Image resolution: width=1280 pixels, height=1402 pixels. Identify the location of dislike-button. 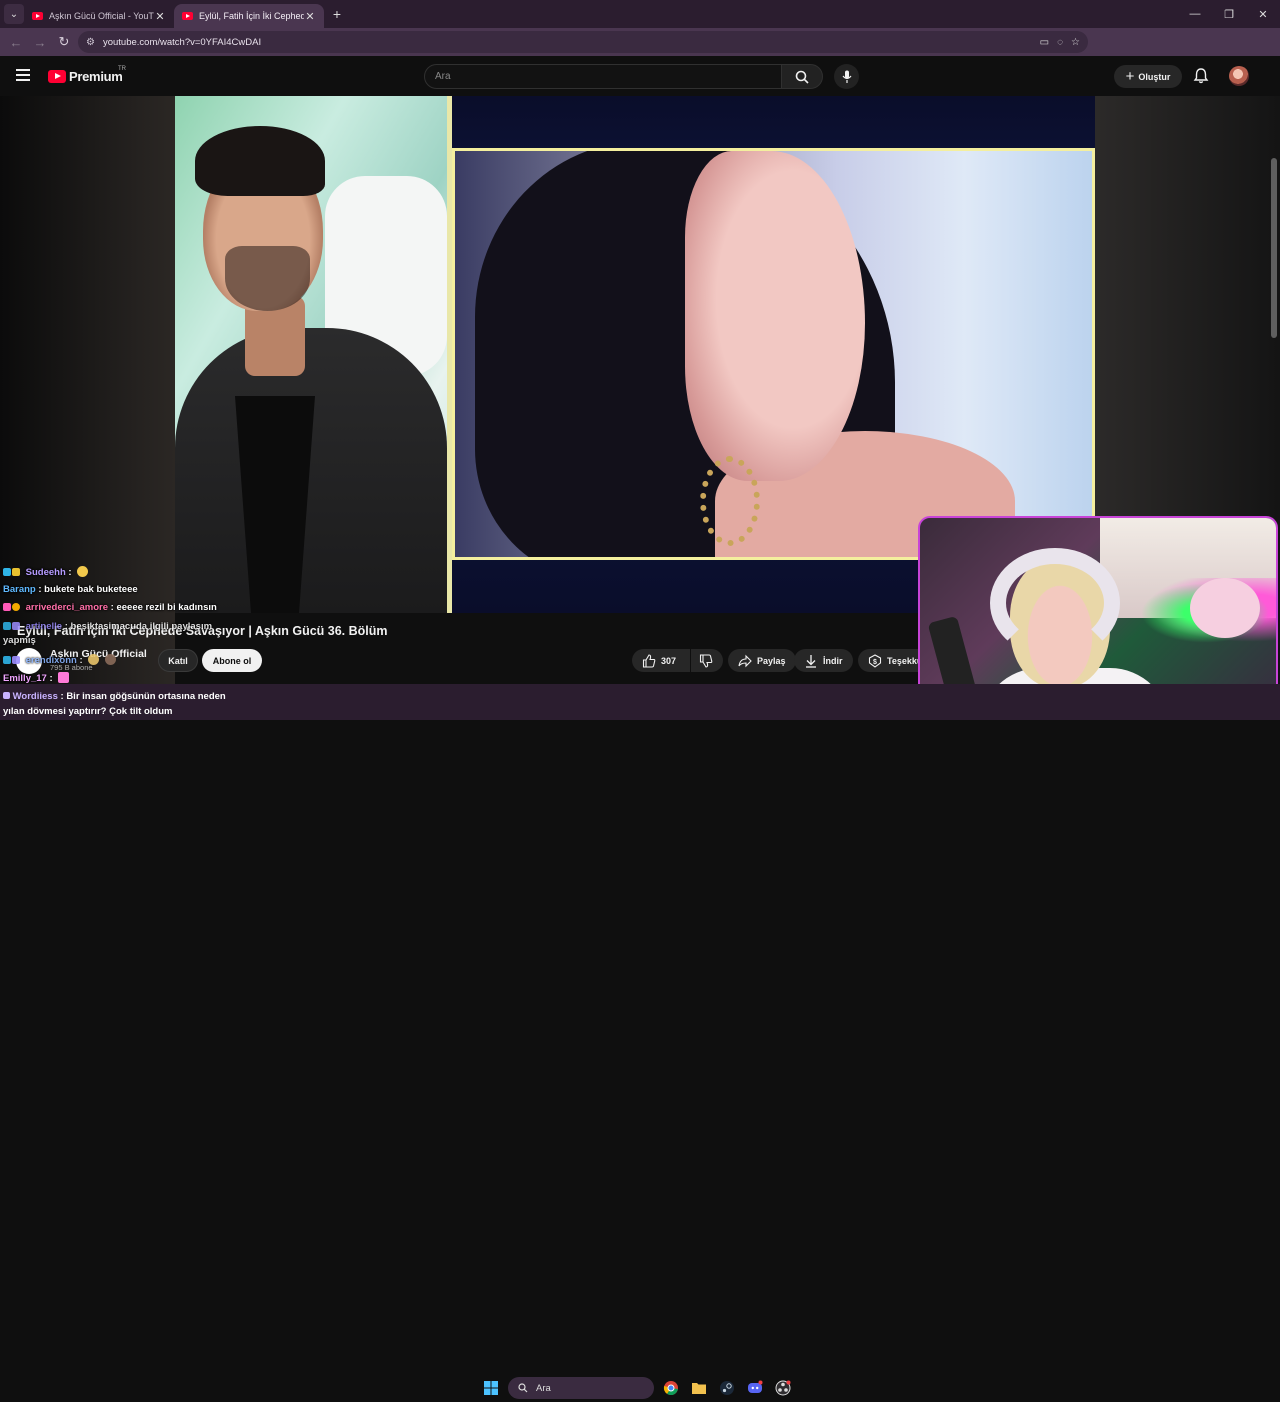
(707, 660).